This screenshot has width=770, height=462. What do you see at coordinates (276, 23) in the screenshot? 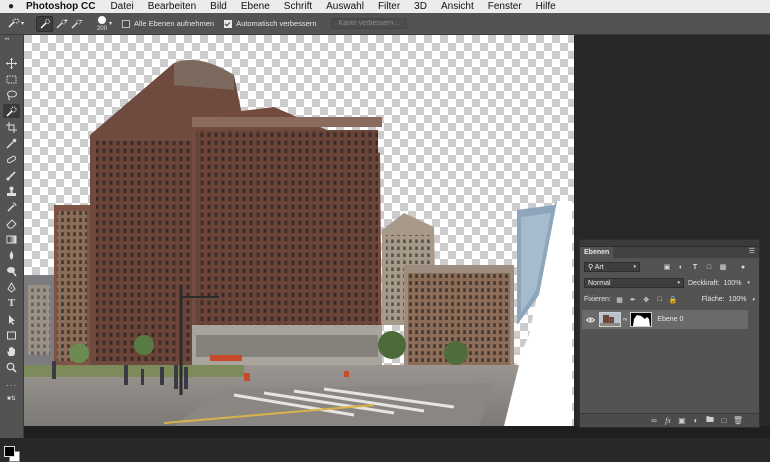
I see `auto-enhance-label: Automatisch verbessern` at bounding box center [276, 23].